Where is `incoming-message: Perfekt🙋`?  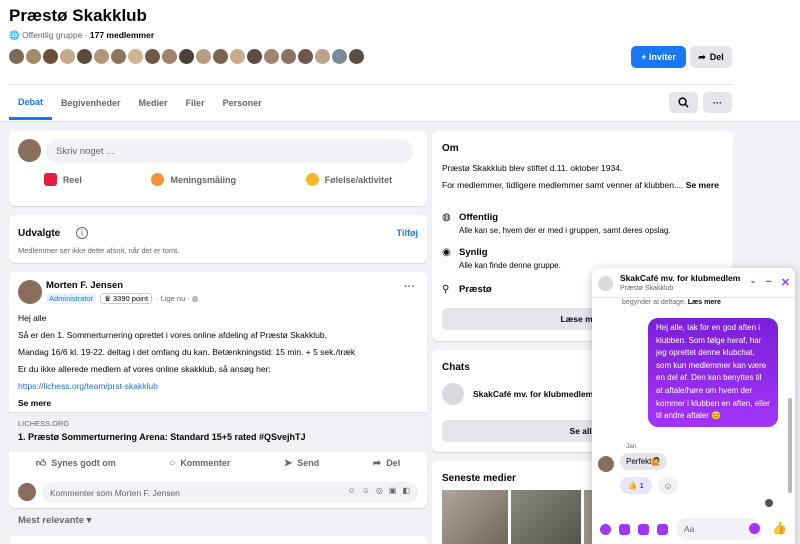 incoming-message: Perfekt🙋 is located at coordinates (644, 461).